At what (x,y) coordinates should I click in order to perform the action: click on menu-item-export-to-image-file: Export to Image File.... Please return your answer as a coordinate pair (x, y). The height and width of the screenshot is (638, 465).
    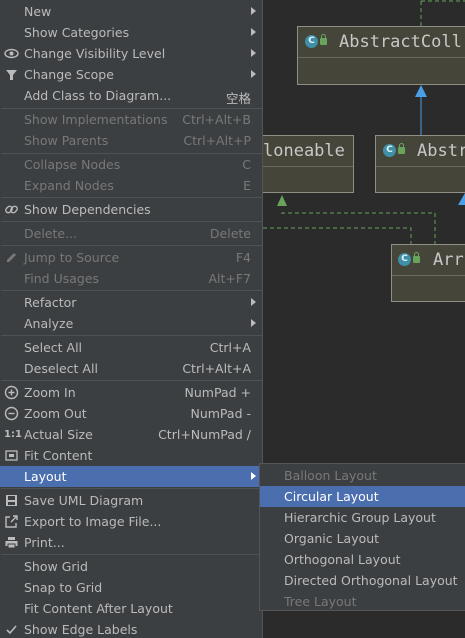
    Looking at the image, I should click on (131, 521).